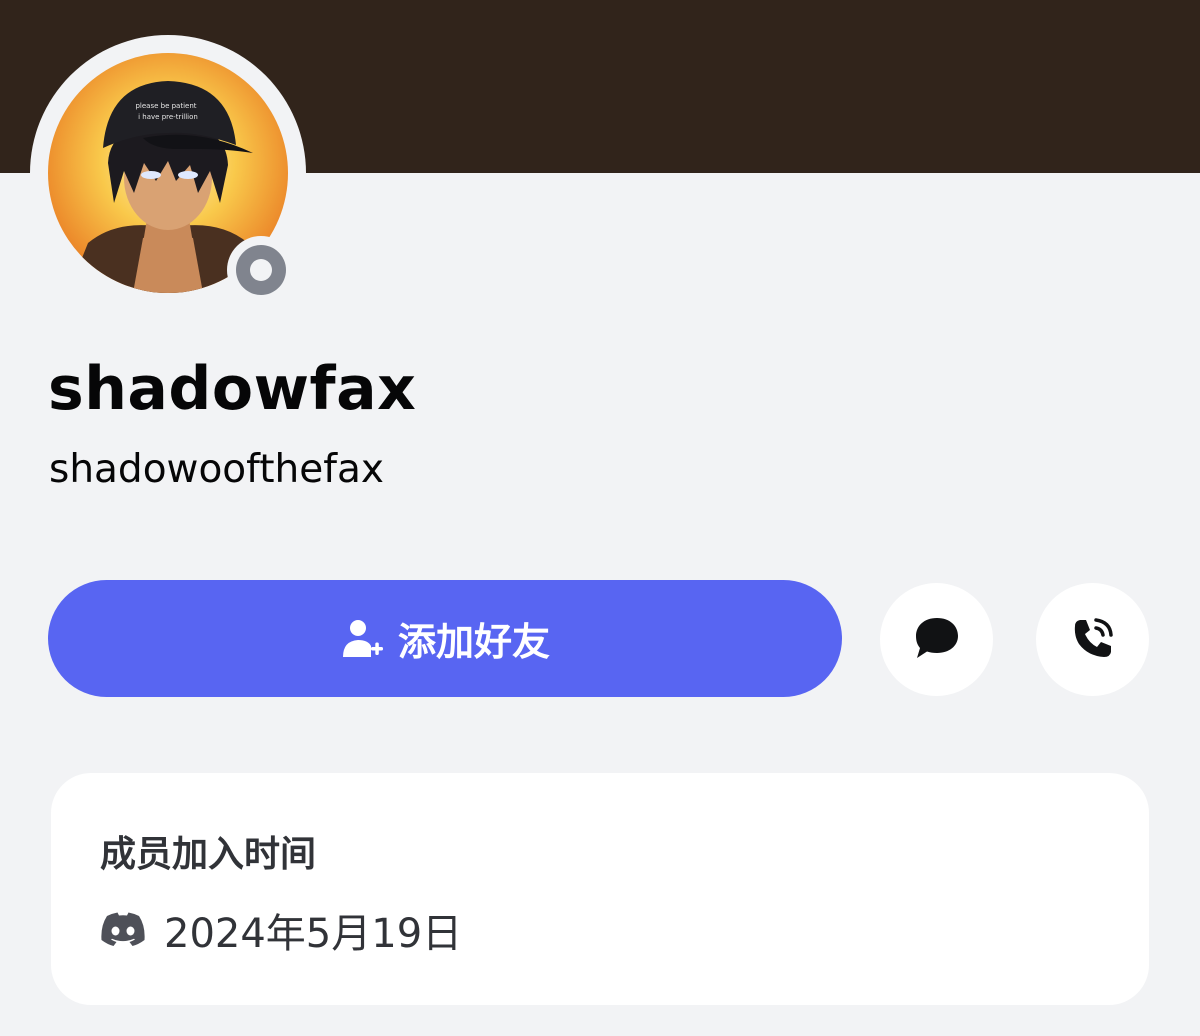 This screenshot has width=1200, height=1036. What do you see at coordinates (123, 930) in the screenshot?
I see `discord-logo-icon` at bounding box center [123, 930].